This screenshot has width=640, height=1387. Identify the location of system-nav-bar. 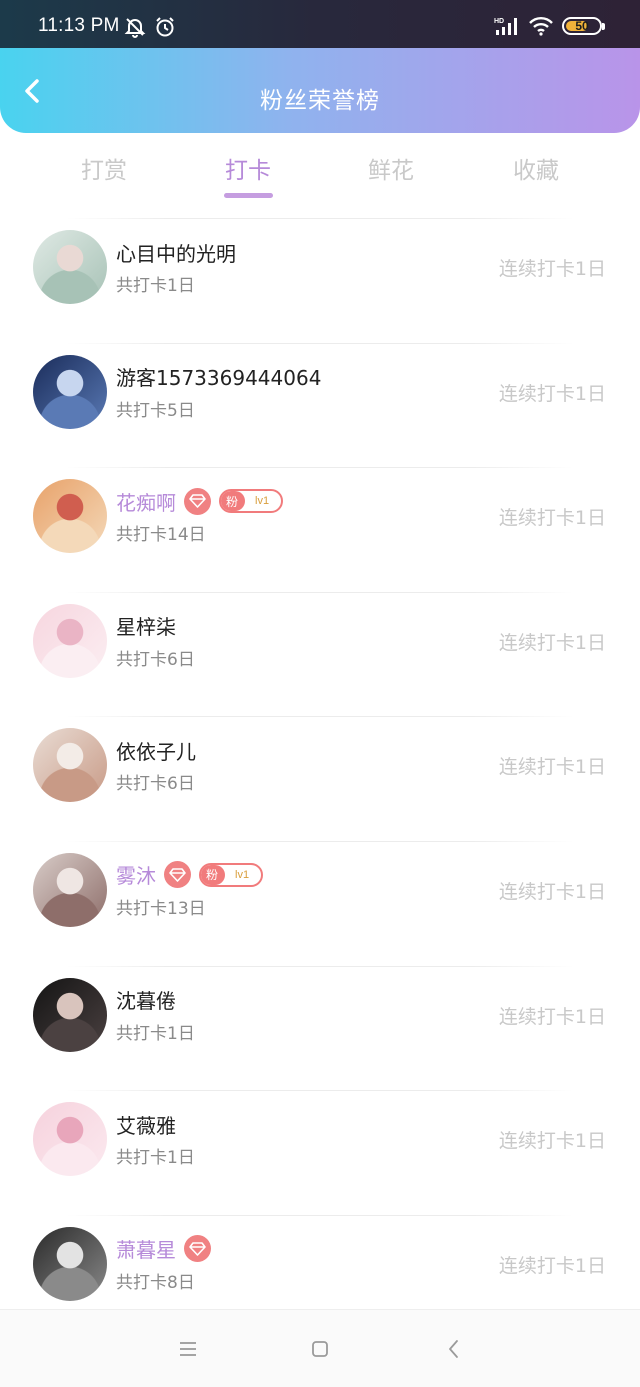
(320, 1348).